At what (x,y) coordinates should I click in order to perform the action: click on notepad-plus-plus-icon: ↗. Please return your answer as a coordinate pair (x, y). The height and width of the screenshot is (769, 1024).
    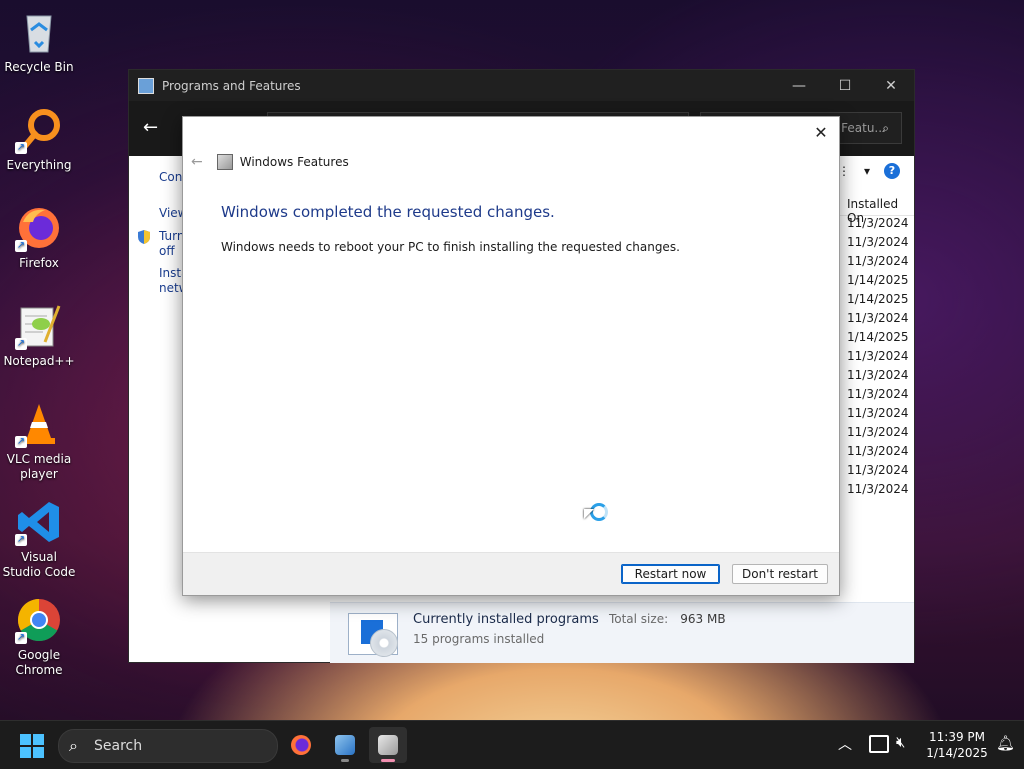
    Looking at the image, I should click on (39, 326).